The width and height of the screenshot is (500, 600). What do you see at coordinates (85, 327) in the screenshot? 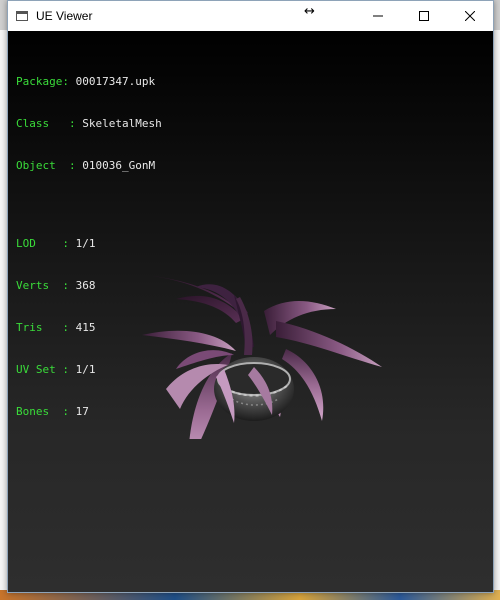
I see `info-value: 415` at bounding box center [85, 327].